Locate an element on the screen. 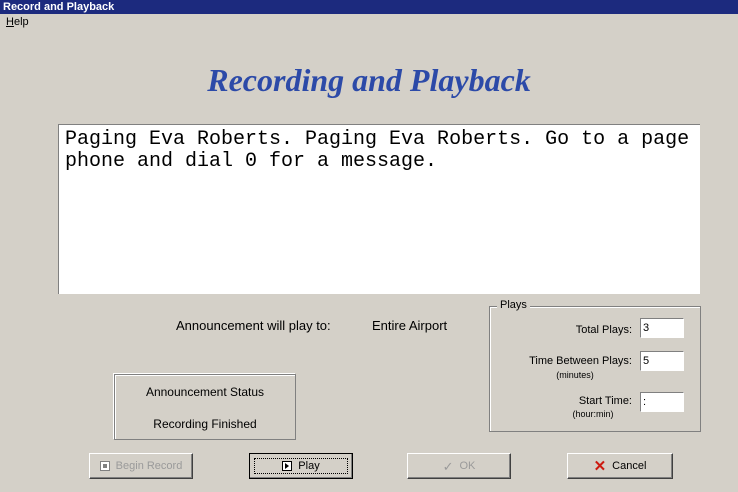 The image size is (738, 492). start-time-input: : is located at coordinates (662, 402).